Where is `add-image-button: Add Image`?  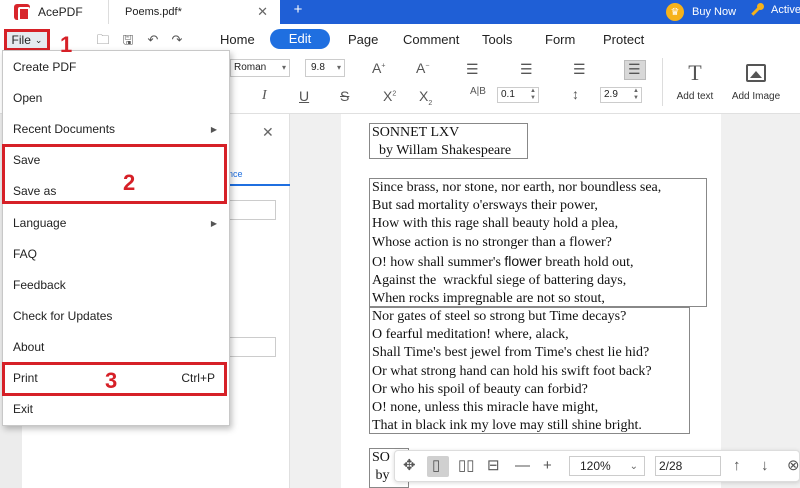
add-image-button: Add Image is located at coordinates (756, 81).